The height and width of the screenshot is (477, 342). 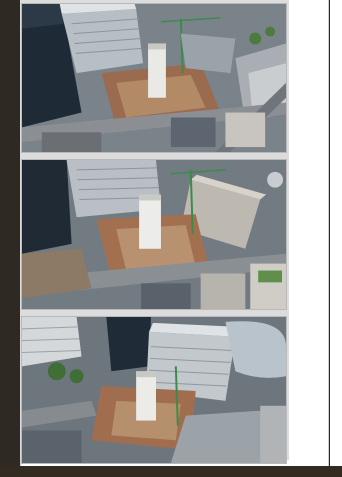 What do you see at coordinates (336, 238) in the screenshot?
I see `right-gutter` at bounding box center [336, 238].